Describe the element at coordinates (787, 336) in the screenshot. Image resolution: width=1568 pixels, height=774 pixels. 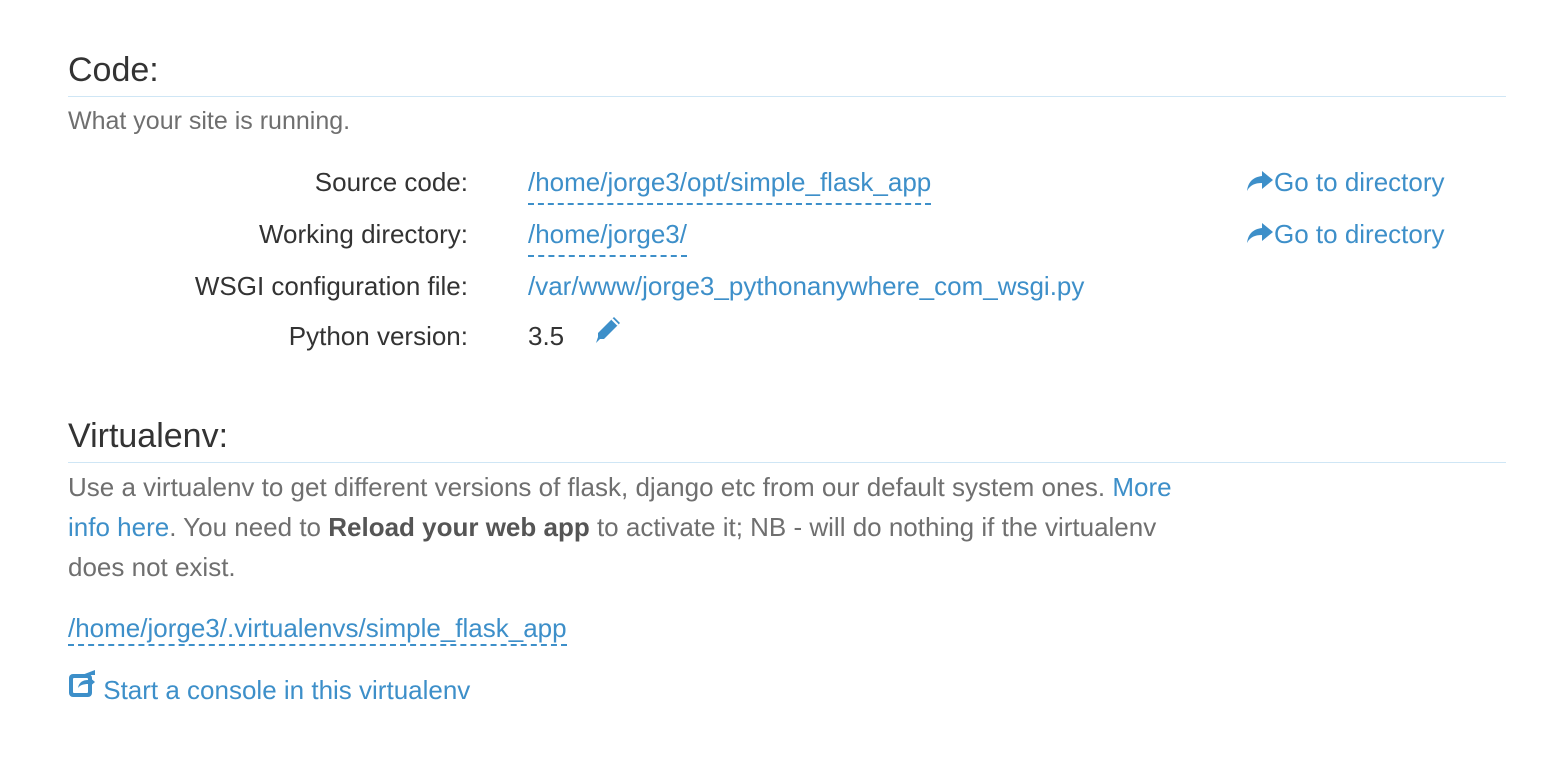
I see `python-version-row: Python version: 3.5` at that location.